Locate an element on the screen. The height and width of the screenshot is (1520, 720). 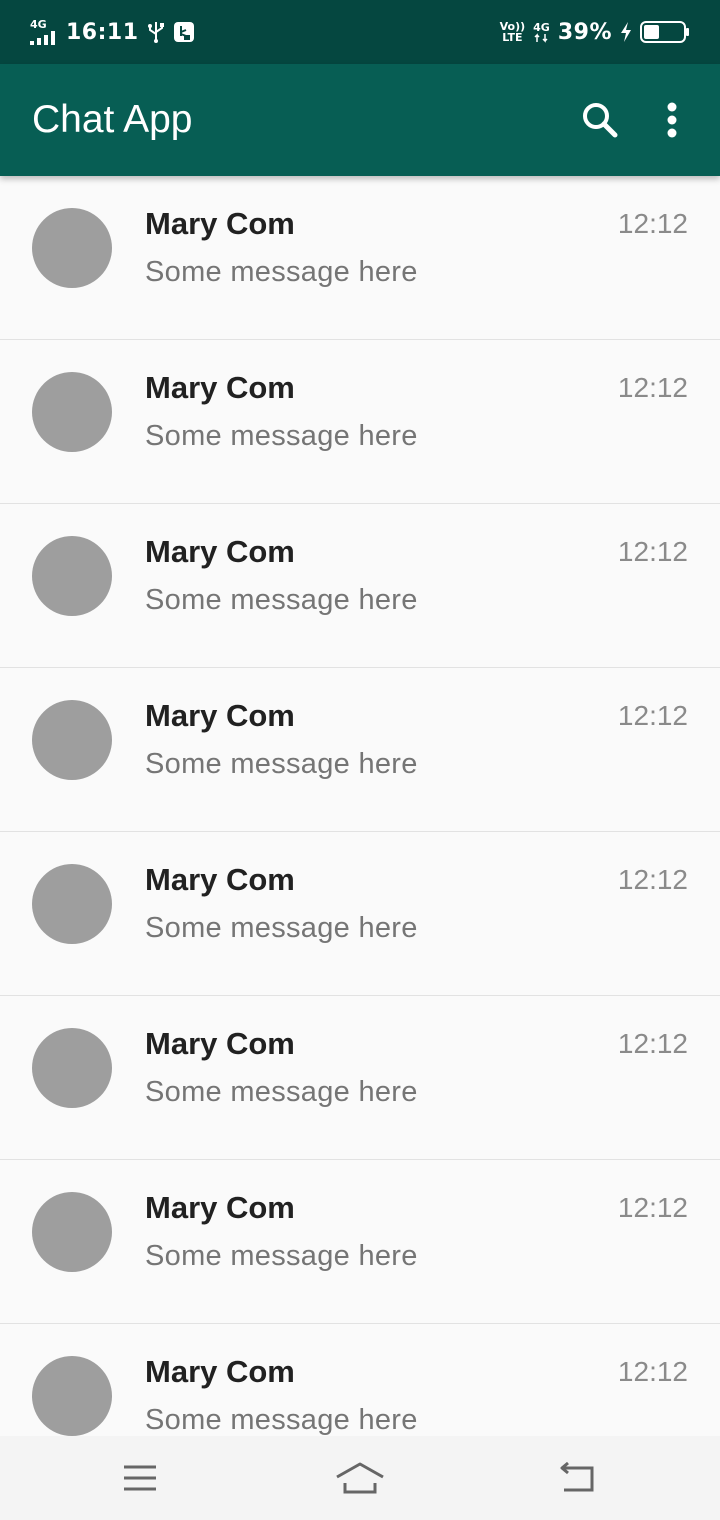
usb-icon is located at coordinates (155, 32).